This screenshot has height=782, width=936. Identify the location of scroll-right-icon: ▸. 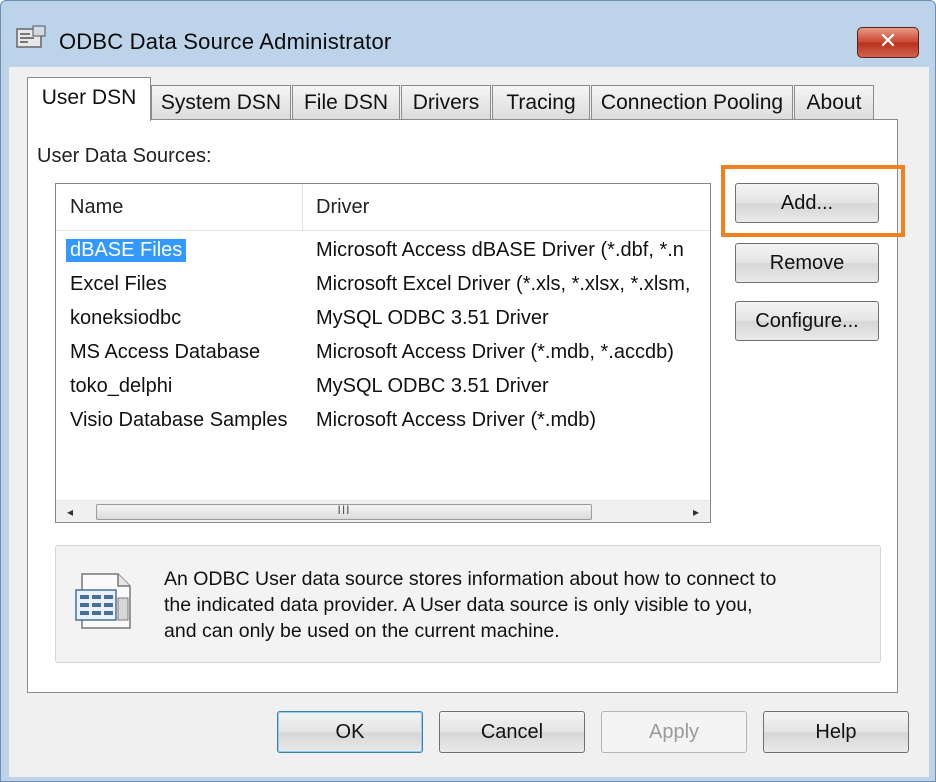
(696, 512).